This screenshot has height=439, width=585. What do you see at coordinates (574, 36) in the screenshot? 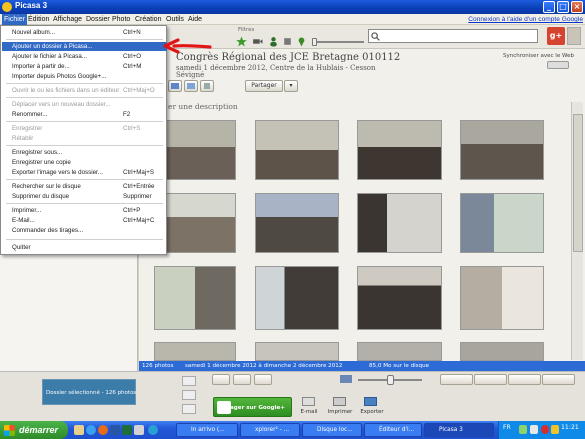
I see `avatar` at bounding box center [574, 36].